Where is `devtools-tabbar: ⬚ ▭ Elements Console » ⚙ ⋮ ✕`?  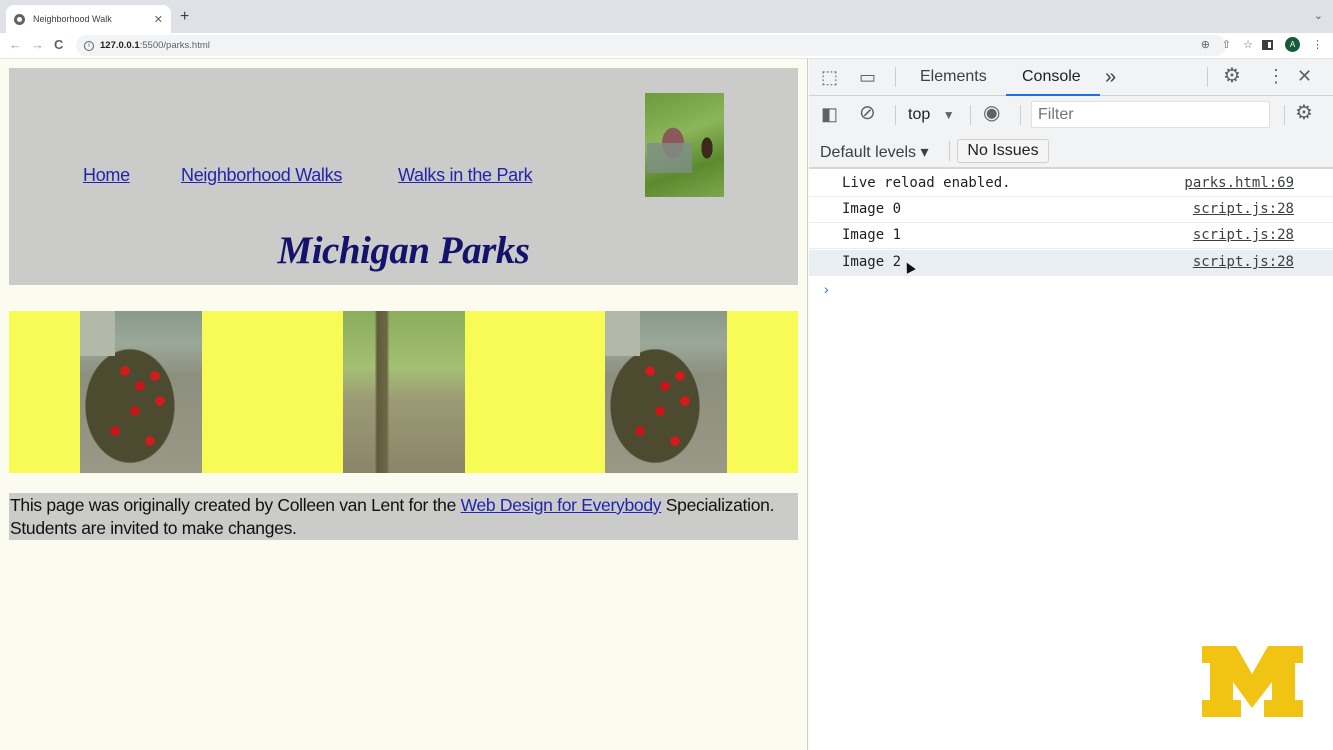 devtools-tabbar: ⬚ ▭ Elements Console » ⚙ ⋮ ✕ is located at coordinates (1071, 77).